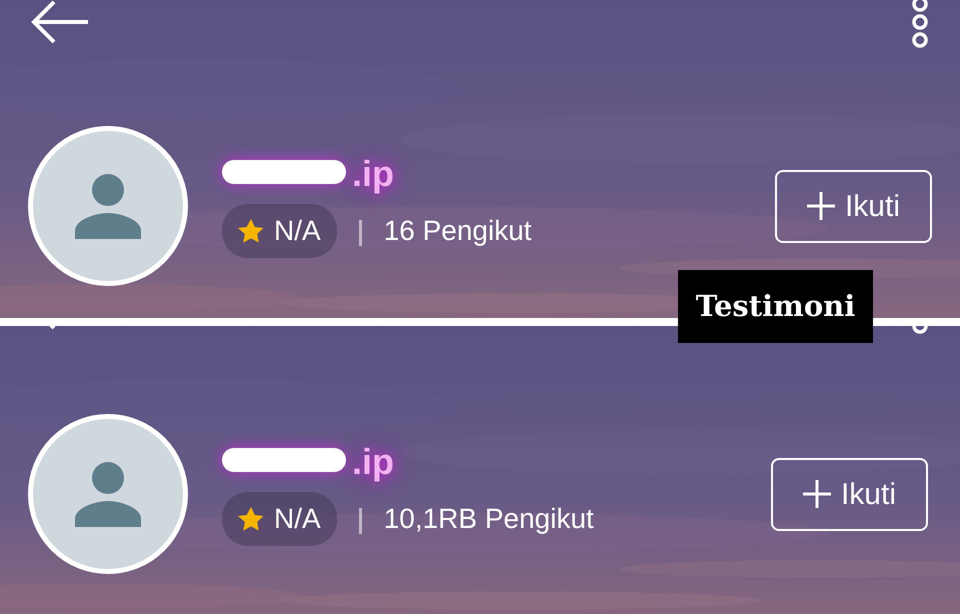 This screenshot has height=614, width=960. Describe the element at coordinates (920, 24) in the screenshot. I see `more-icon` at that location.